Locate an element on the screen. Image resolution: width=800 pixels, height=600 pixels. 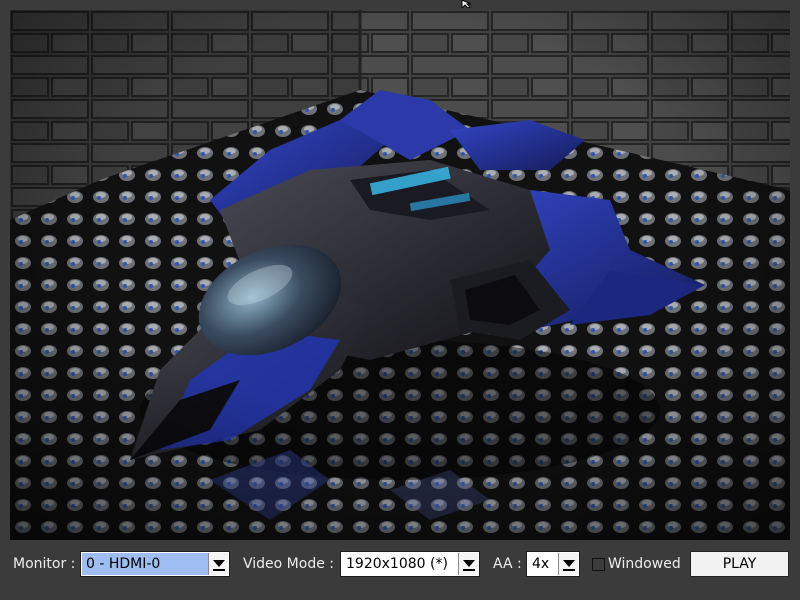
monitor-dropdown-arrow-icon is located at coordinates (218, 564).